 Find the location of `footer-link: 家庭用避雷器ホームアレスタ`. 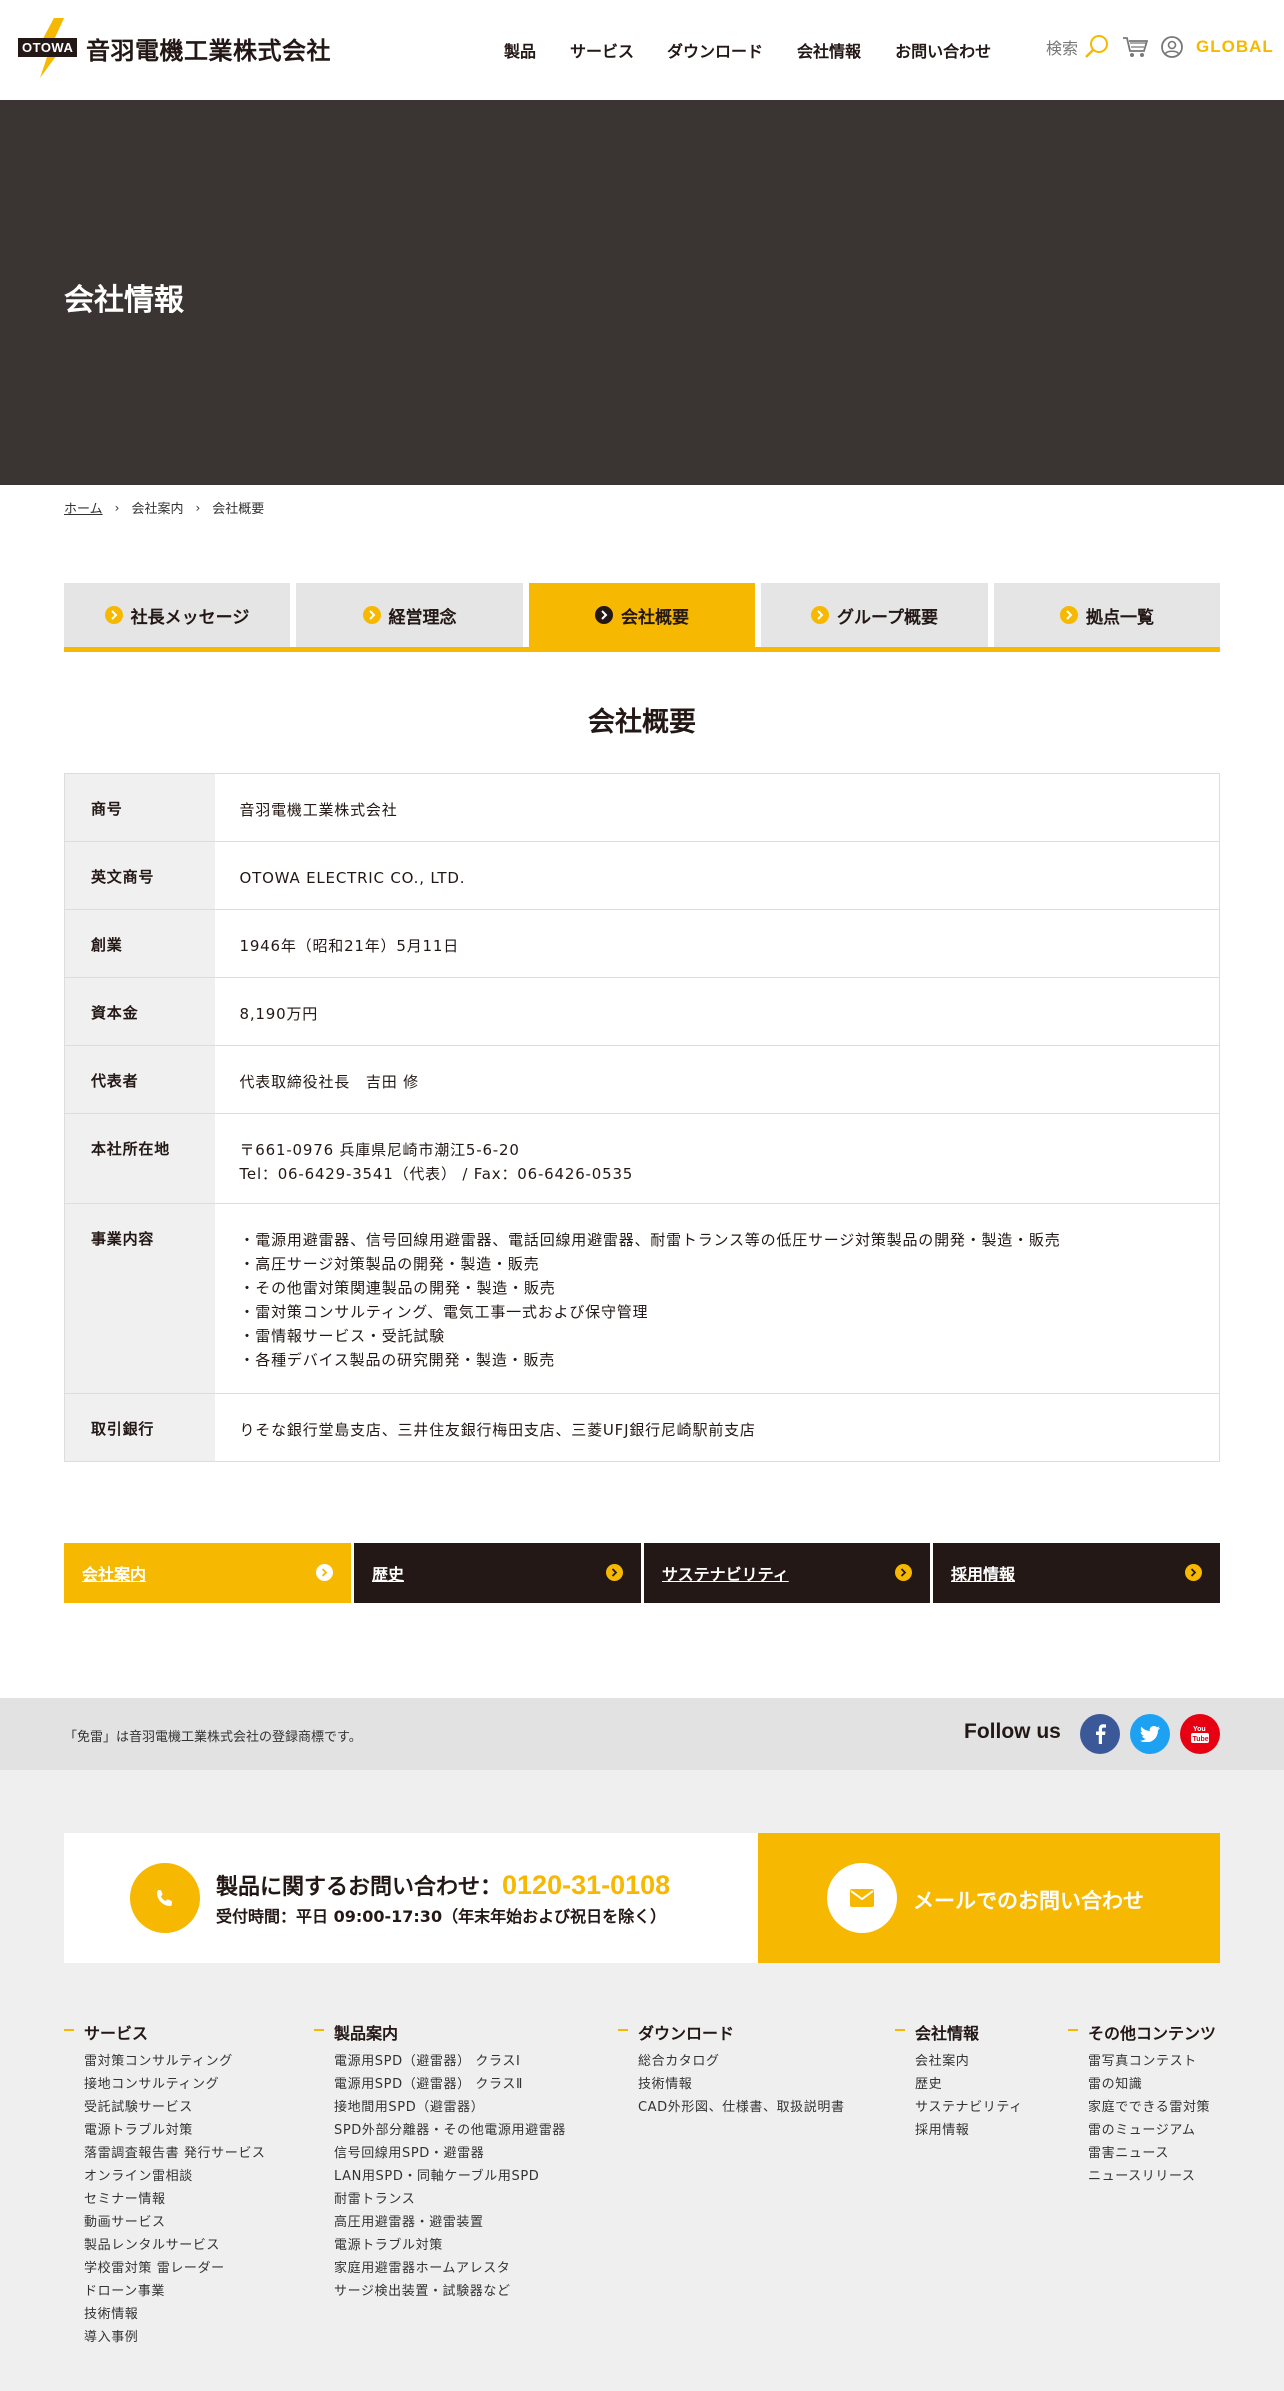

footer-link: 家庭用避雷器ホームアレスタ is located at coordinates (450, 2268).